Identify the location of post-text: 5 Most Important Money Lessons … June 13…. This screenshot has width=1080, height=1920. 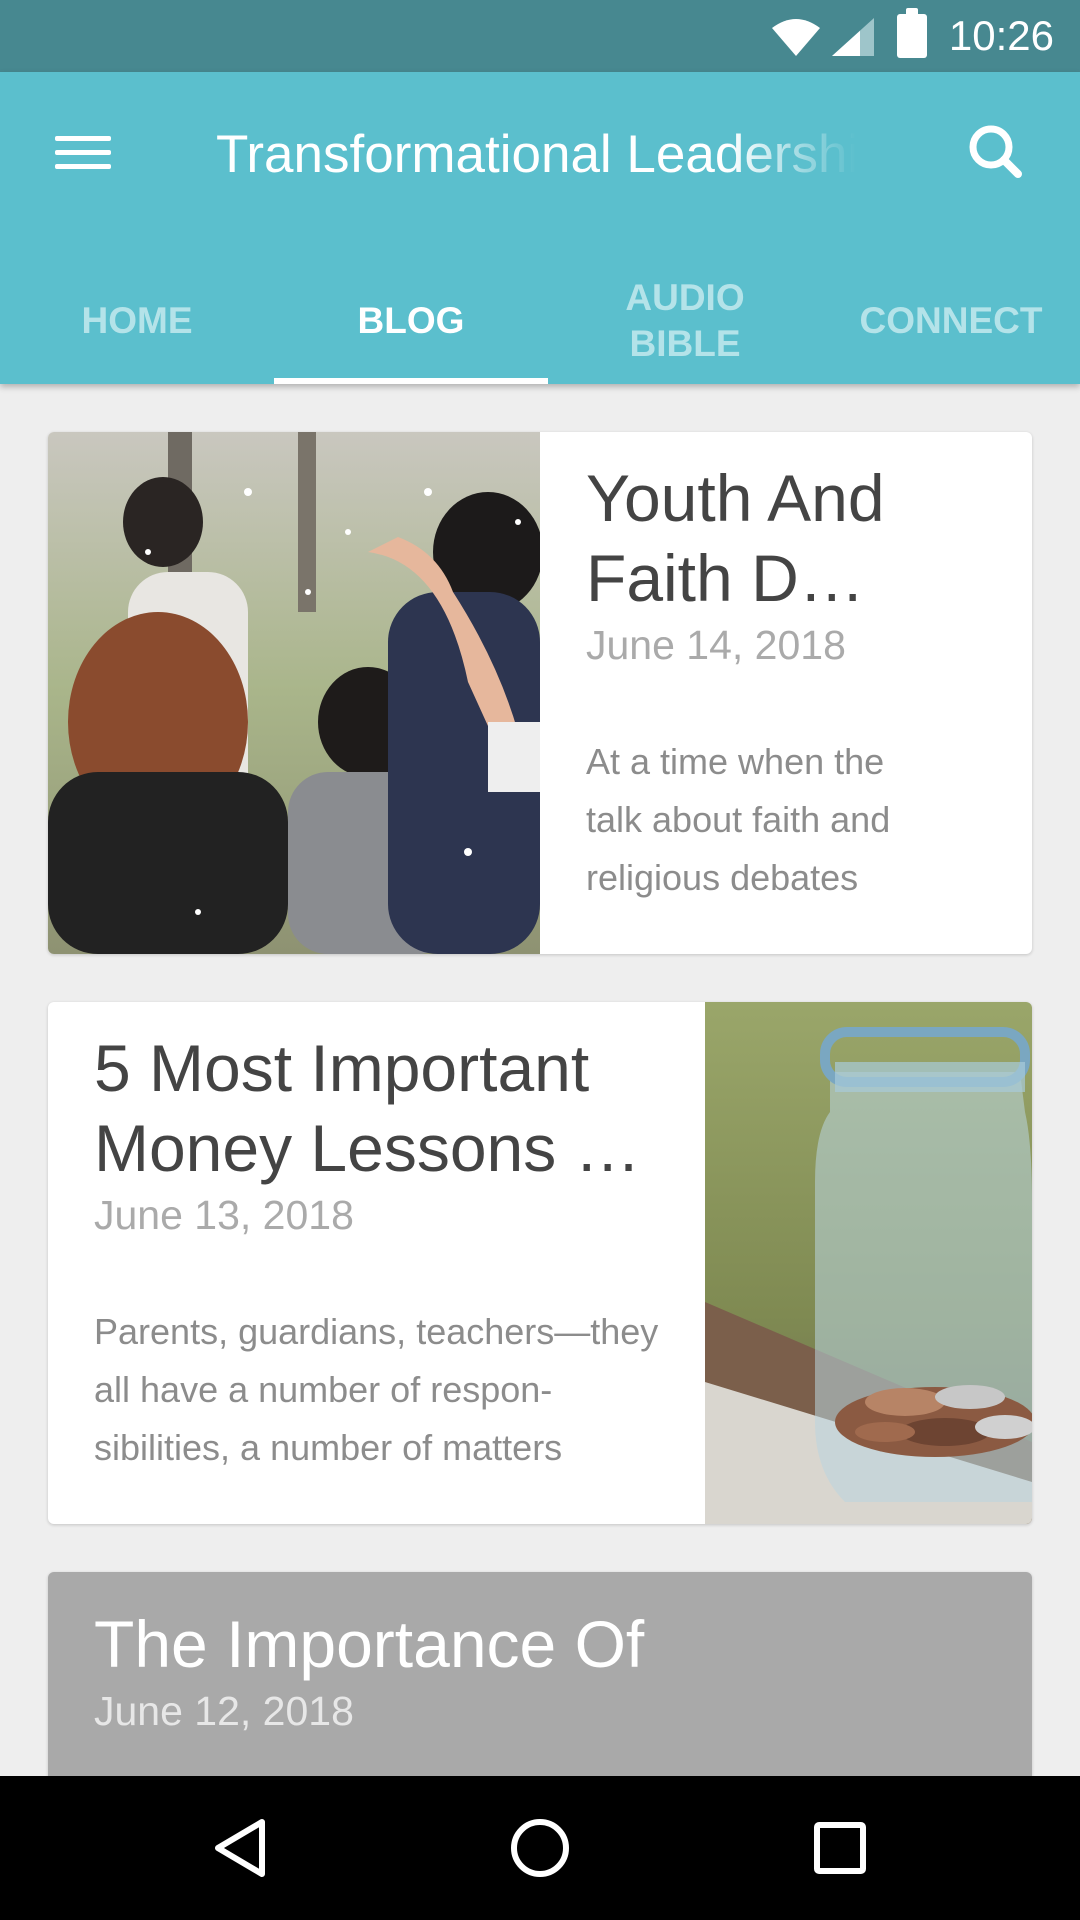
(389, 1252).